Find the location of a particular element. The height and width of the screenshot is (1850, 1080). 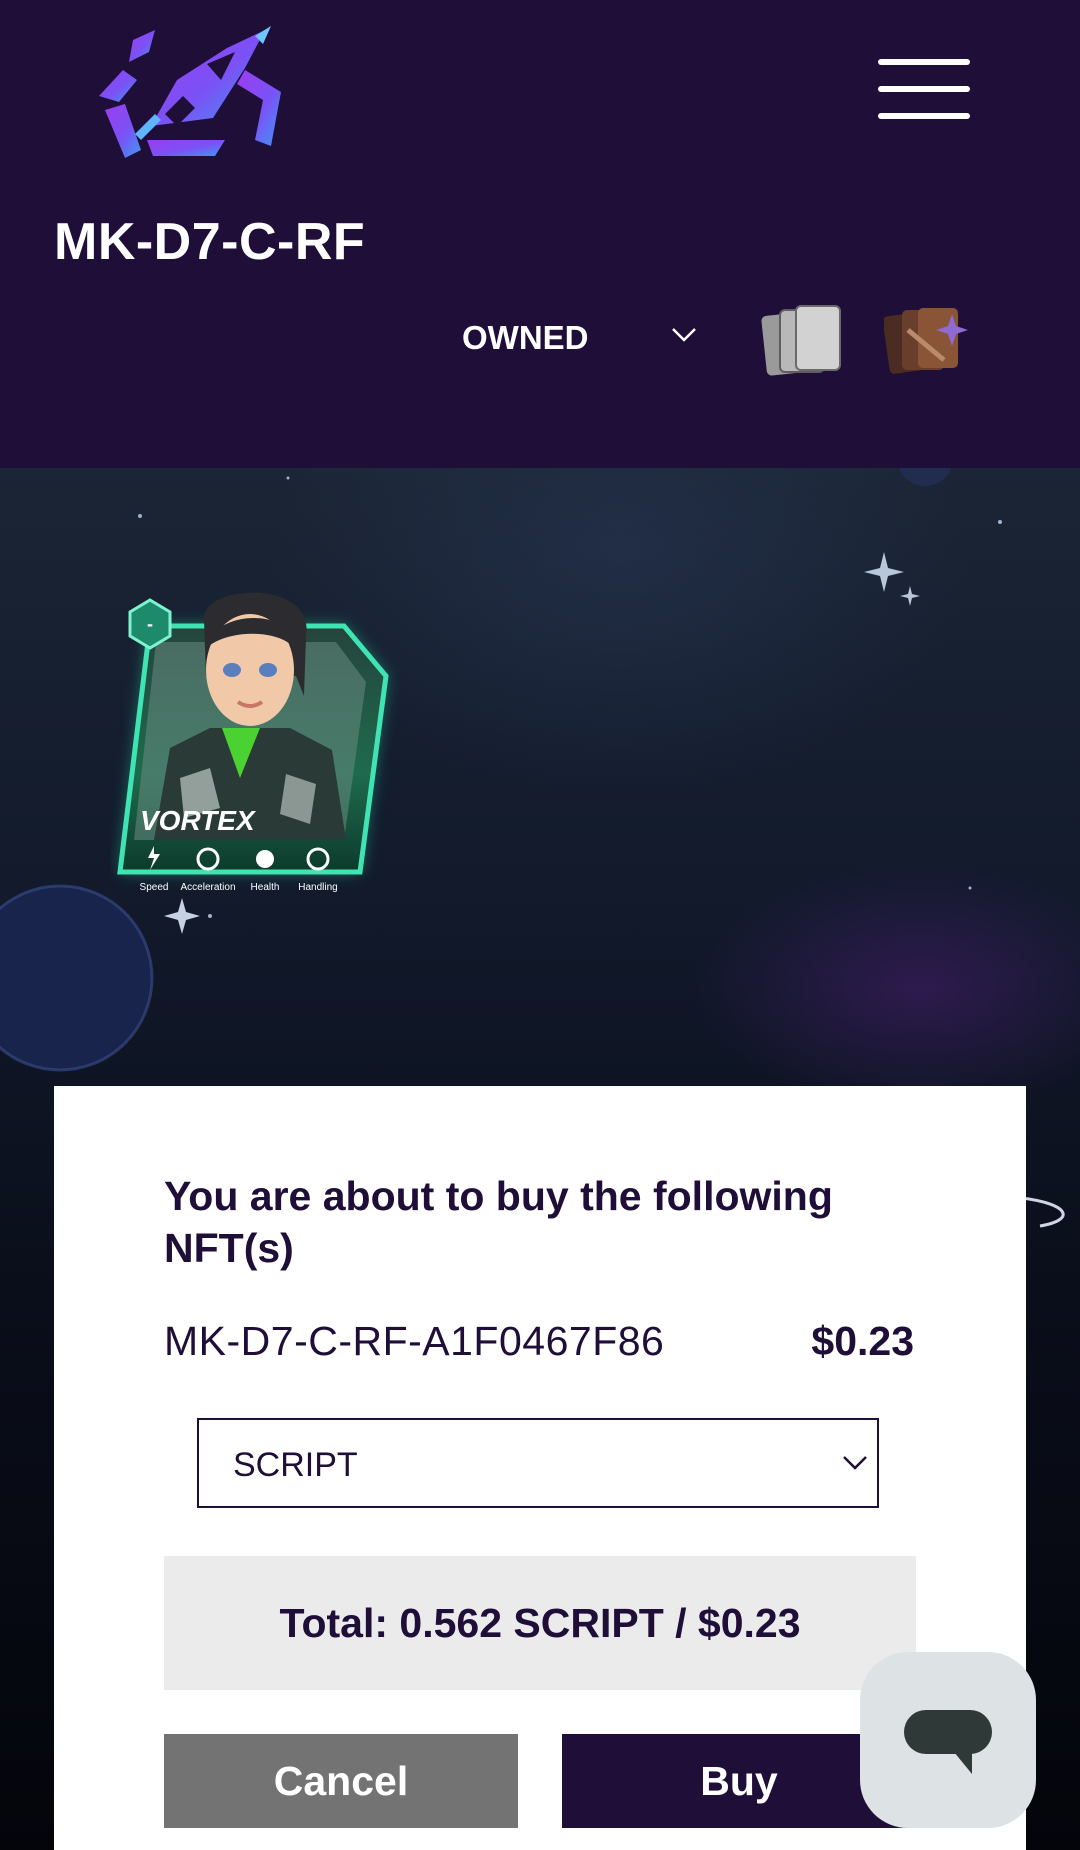

hamburger-menu-icon is located at coordinates (924, 95).